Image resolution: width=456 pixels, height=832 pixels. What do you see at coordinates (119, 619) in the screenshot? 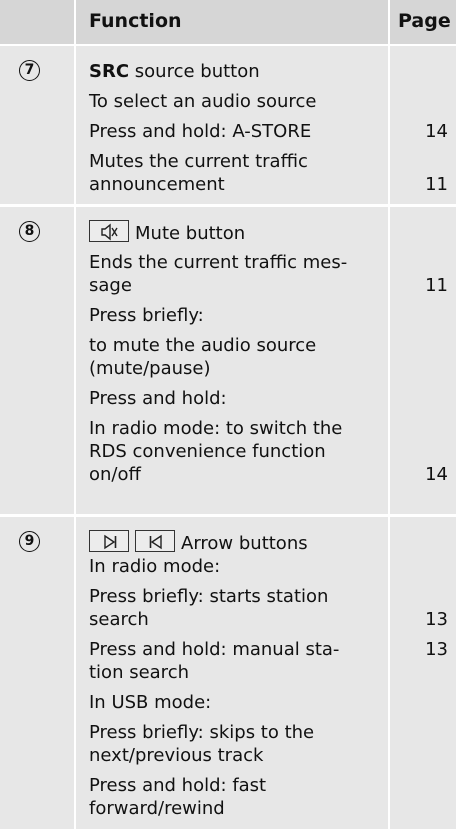
I see `row-line: search` at bounding box center [119, 619].